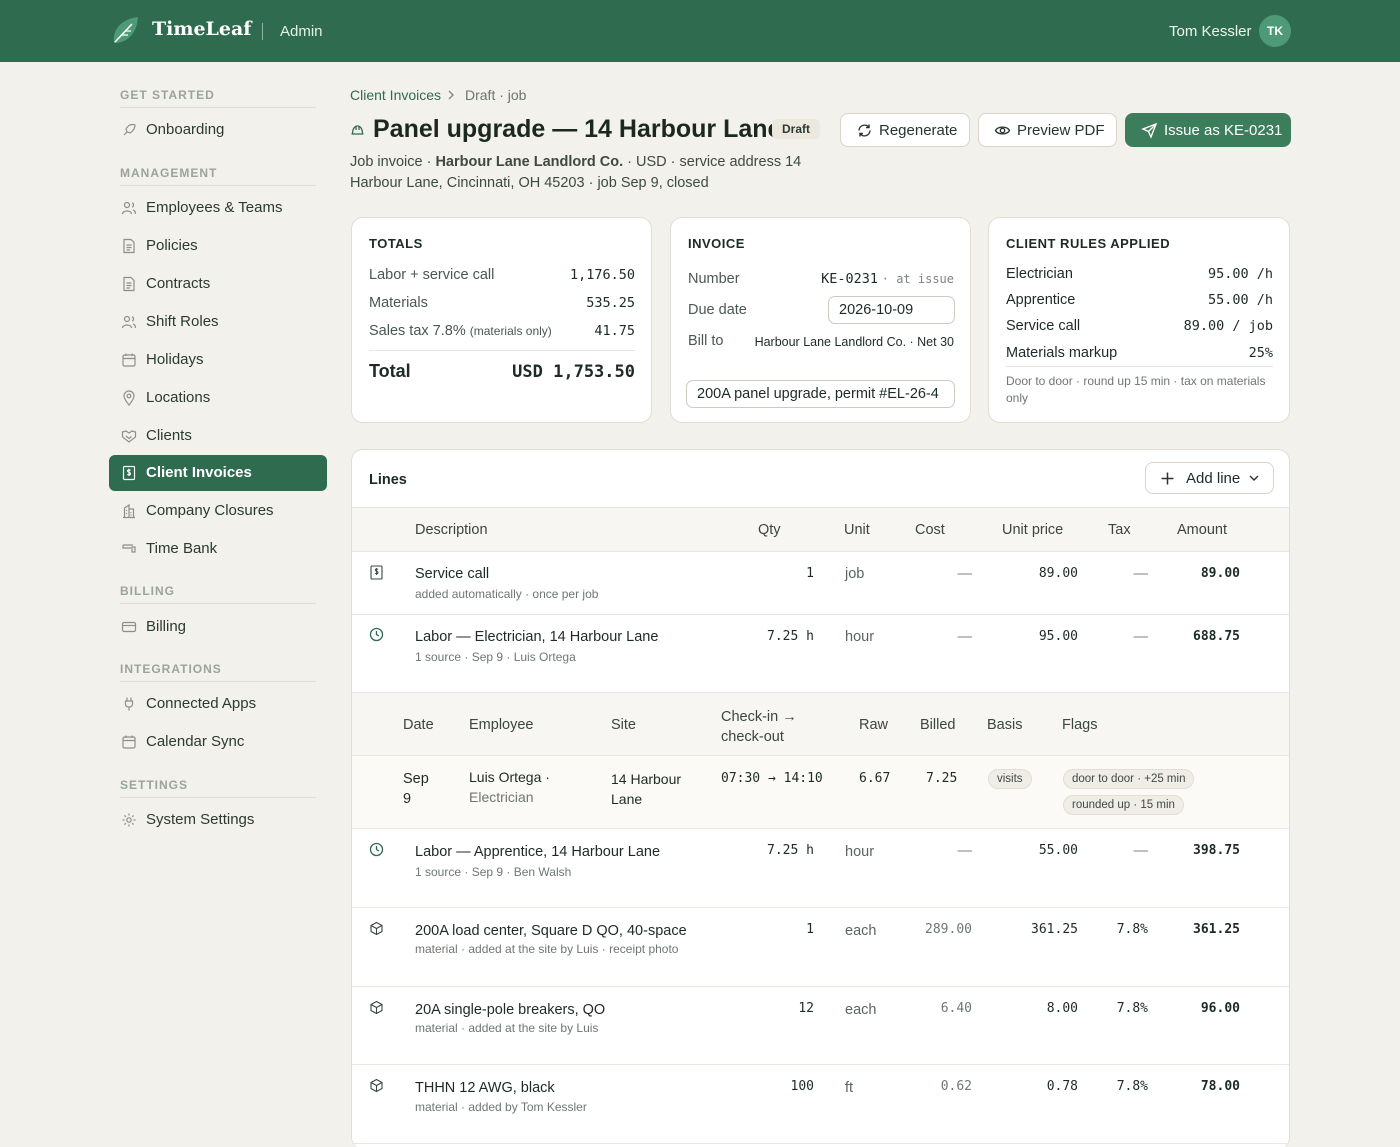 The height and width of the screenshot is (1147, 1400). I want to click on sidebar-heading-integrations: INTEGRATIONS, so click(171, 669).